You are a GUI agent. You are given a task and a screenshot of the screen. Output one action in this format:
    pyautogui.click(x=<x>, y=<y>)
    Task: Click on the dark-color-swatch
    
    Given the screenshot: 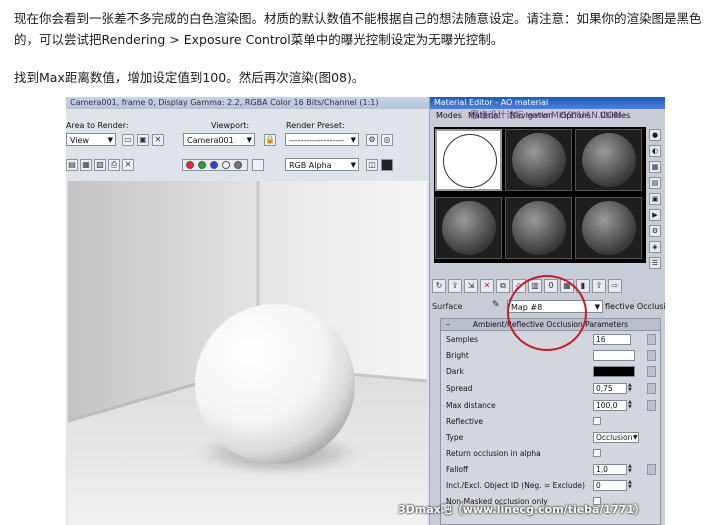 What is the action you would take?
    pyautogui.click(x=614, y=371)
    